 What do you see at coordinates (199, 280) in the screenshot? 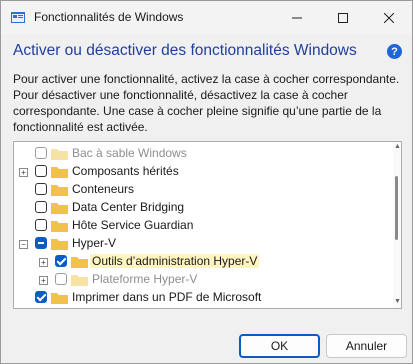
I see `tree-item-plateforme-hyper-v: + Plateforme Hyper-V` at bounding box center [199, 280].